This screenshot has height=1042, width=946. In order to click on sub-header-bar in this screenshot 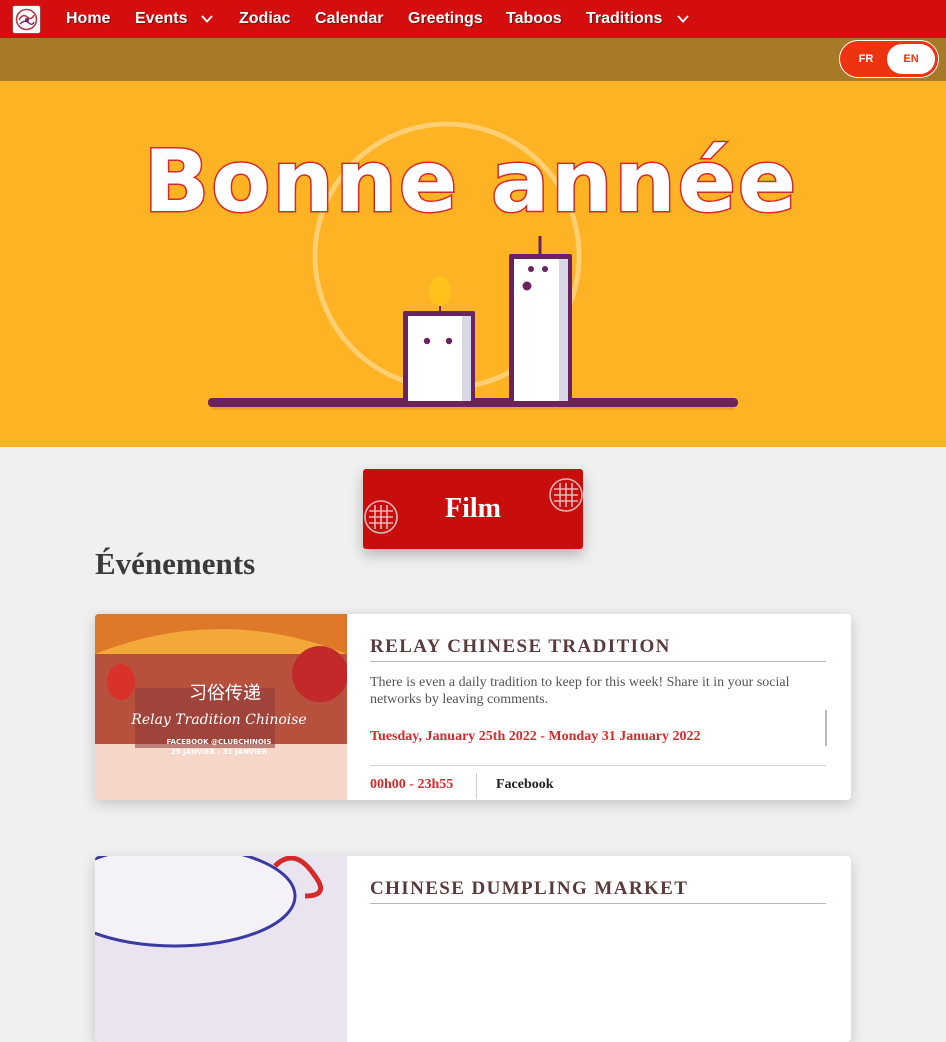, I will do `click(473, 59)`.